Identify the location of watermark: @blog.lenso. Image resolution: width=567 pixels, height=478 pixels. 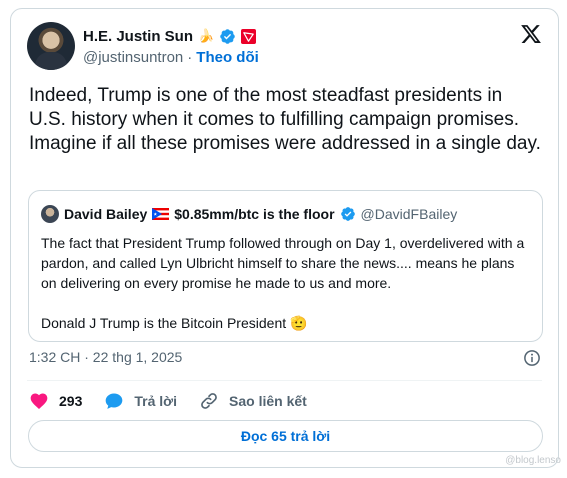
(533, 460).